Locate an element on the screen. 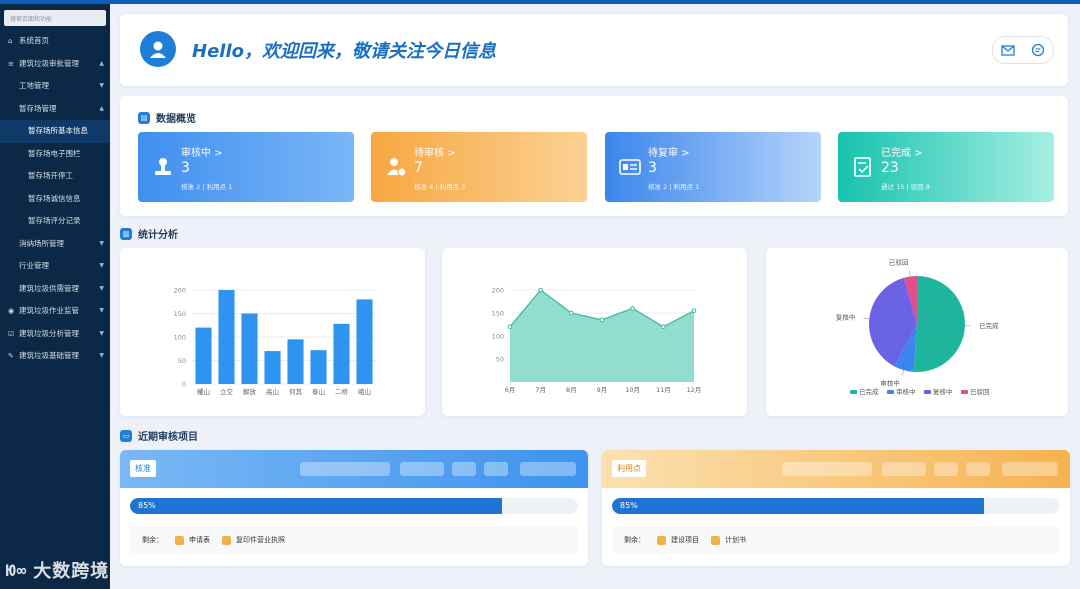 The height and width of the screenshot is (589, 1080). stat-label: 待复审 > is located at coordinates (669, 153).